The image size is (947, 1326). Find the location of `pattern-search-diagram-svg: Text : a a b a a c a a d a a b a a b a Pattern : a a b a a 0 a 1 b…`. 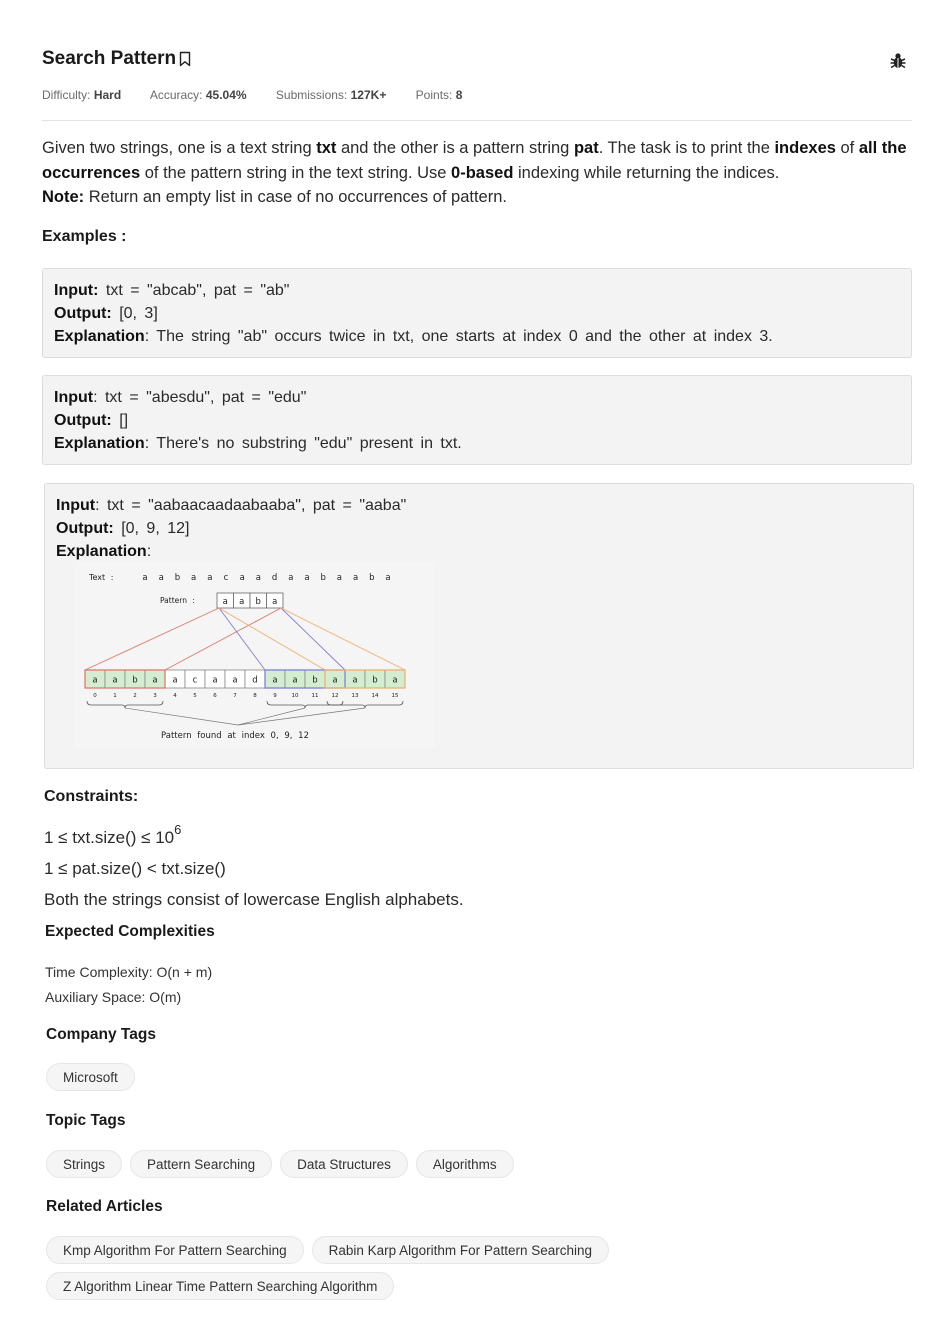

pattern-search-diagram-svg: Text : a a b a a c a a d a a b a a b a Pattern : a a b a a 0 a 1 b… is located at coordinates (245, 657).